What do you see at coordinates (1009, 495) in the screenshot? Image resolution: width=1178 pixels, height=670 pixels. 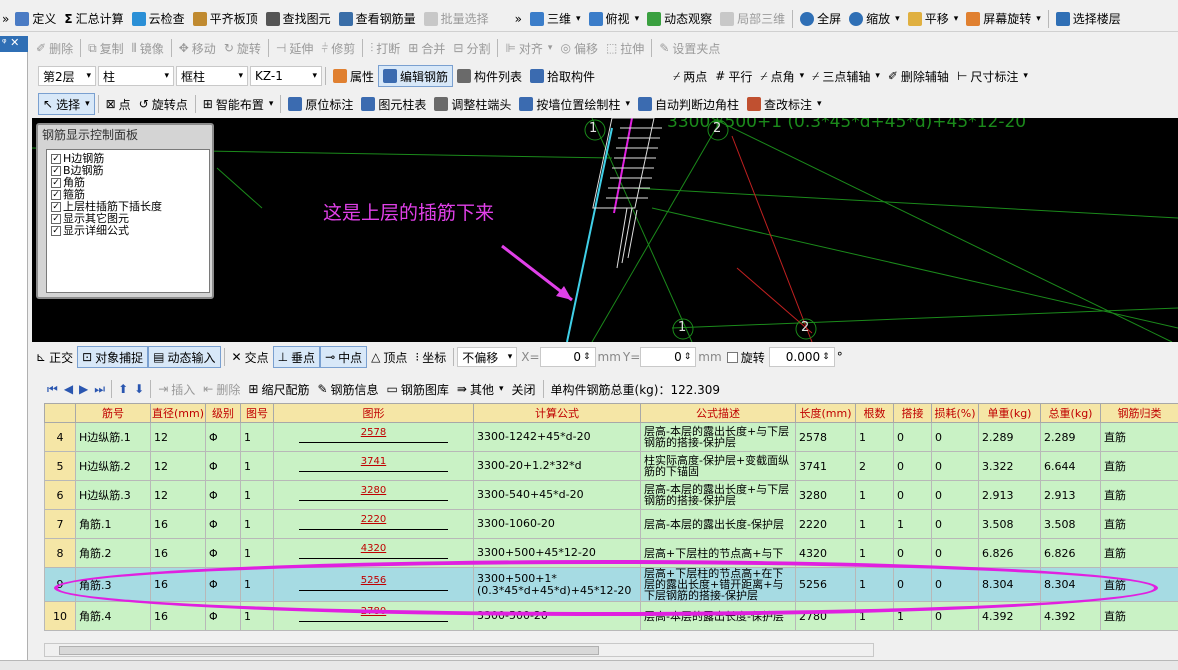 I see `cell-unit_w: 2.913` at bounding box center [1009, 495].